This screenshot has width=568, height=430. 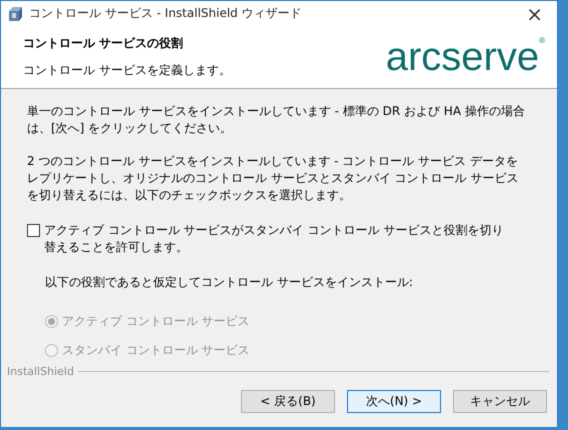 I want to click on page-title: コントロール サービスの役割, so click(x=103, y=43).